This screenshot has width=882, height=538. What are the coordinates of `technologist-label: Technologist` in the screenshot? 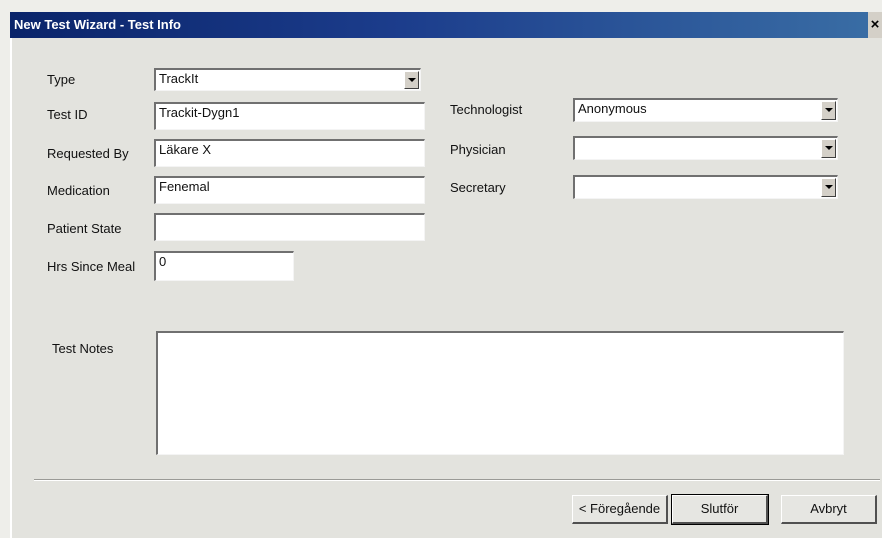 It's located at (486, 109).